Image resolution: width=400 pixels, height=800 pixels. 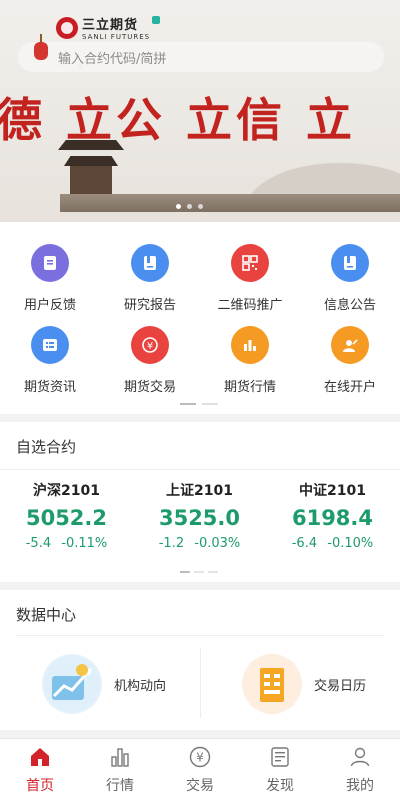 What do you see at coordinates (199, 491) in the screenshot?
I see `contract-name: 上证2101` at bounding box center [199, 491].